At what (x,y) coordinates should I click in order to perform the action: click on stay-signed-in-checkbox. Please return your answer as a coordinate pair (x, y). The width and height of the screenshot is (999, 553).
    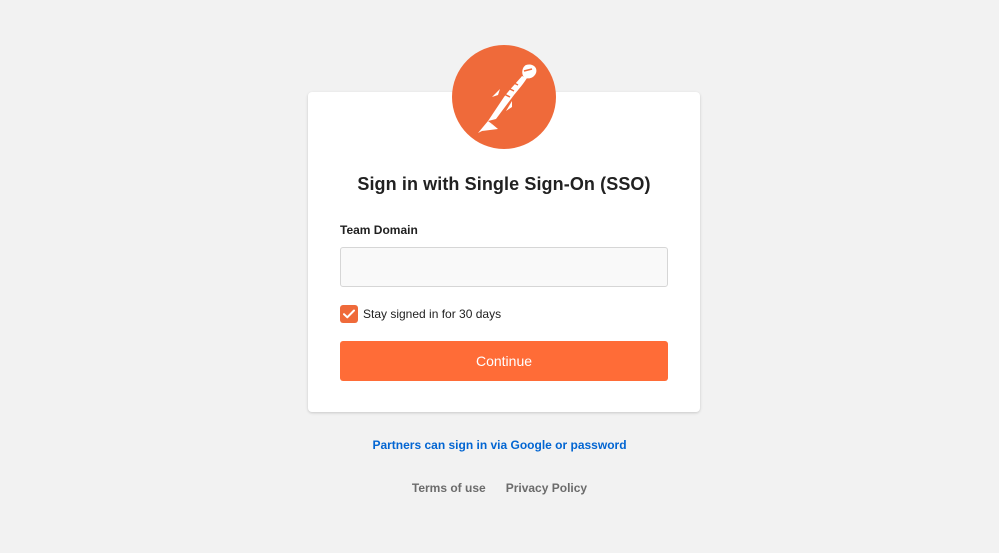
    Looking at the image, I should click on (349, 314).